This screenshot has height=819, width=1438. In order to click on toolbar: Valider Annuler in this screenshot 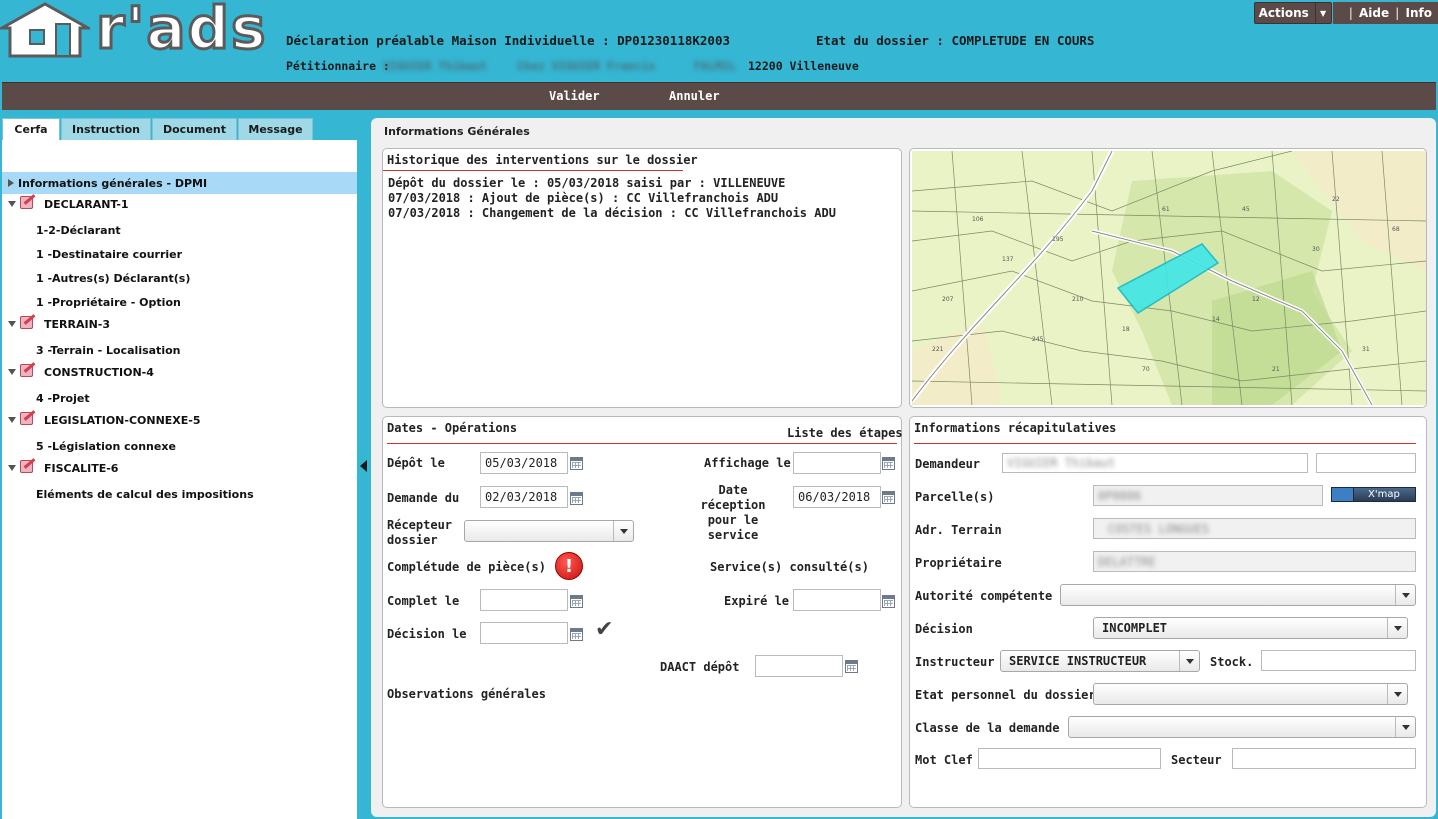, I will do `click(719, 96)`.